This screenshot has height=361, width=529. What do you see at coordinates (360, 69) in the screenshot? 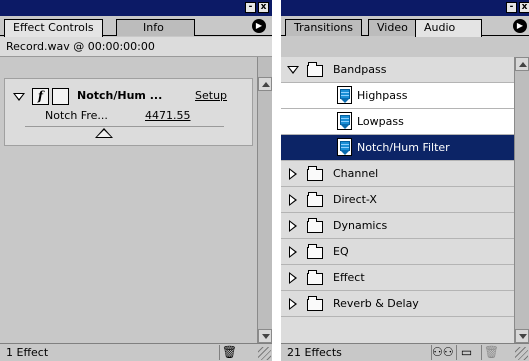
I see `folder-label: Bandpass` at bounding box center [360, 69].